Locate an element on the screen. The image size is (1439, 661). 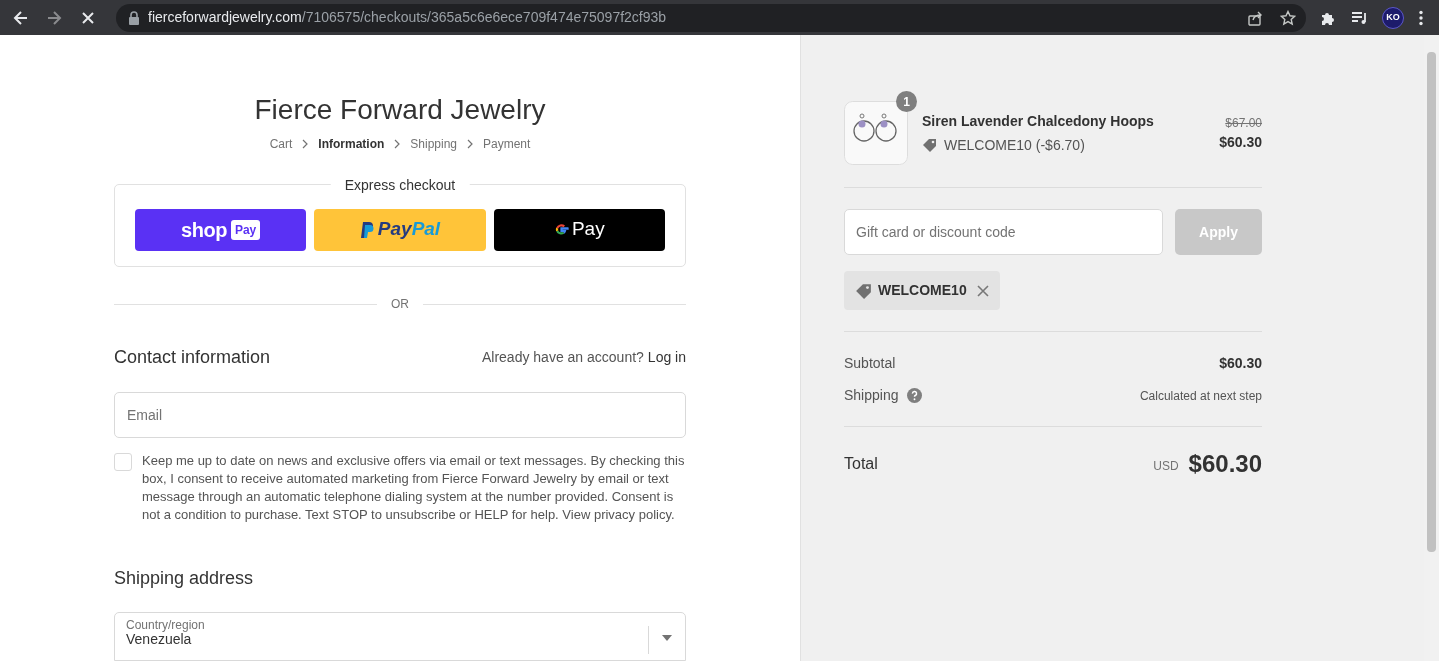
consent-text: Keep me up to date on news and exclusive offers via email or text messages. By checking this box, I consent to receive automated marketing from Fierce Forward Jewelry by email or text message through an automatic telephone dialing system at the number provided. Consent is not a condition to purchase. Text STOP to unsubscribe or HELP for help. View privacy policy. is located at coordinates (414, 487).